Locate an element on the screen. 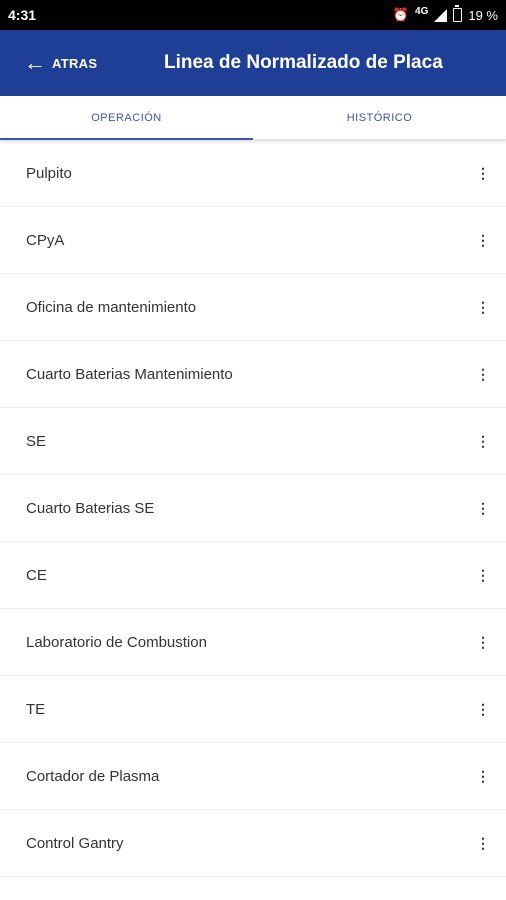 This screenshot has height=900, width=506. tab-bar: OPERACIÓN HISTÓRICO is located at coordinates (253, 118).